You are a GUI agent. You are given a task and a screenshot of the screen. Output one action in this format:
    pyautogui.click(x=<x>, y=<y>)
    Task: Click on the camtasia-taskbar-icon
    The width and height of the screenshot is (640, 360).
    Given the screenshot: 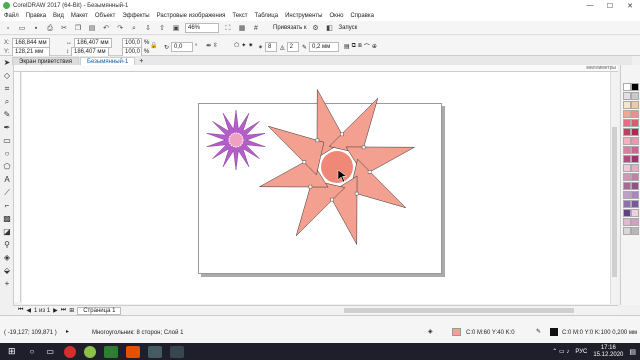 What is the action you would take?
    pyautogui.click(x=110, y=351)
    